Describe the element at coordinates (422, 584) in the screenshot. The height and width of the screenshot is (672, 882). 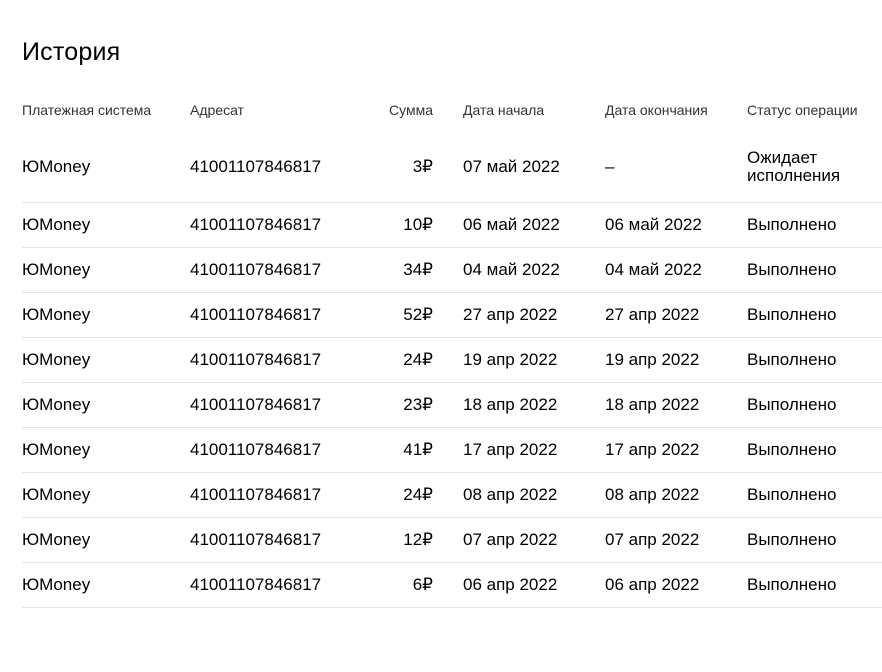
I see `sum: 6₽` at that location.